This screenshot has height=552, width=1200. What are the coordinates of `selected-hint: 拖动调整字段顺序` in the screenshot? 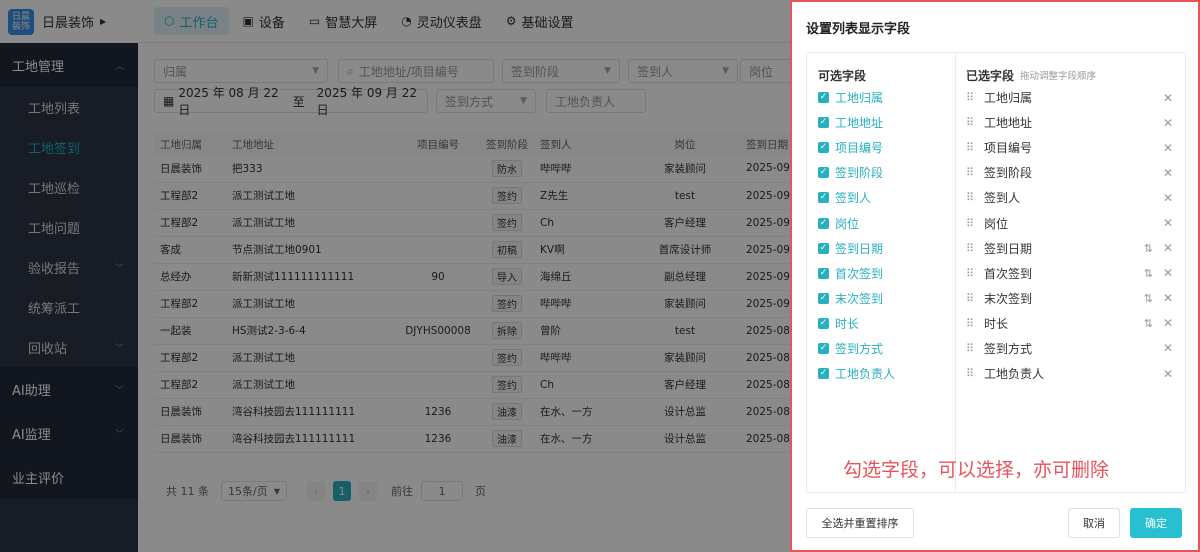 It's located at (1058, 76).